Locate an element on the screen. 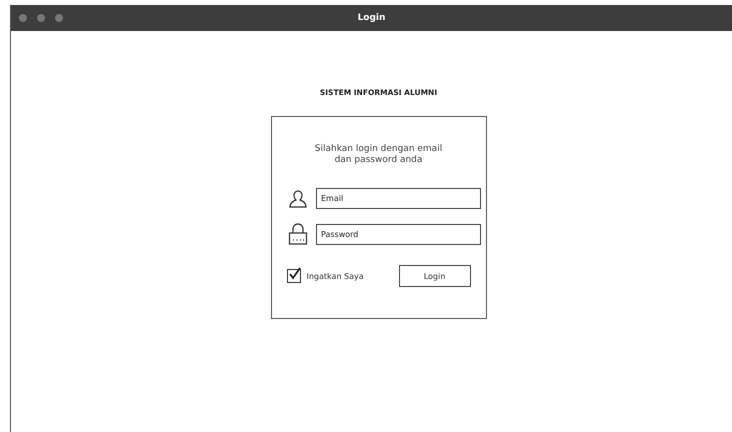  user-icon is located at coordinates (298, 198).